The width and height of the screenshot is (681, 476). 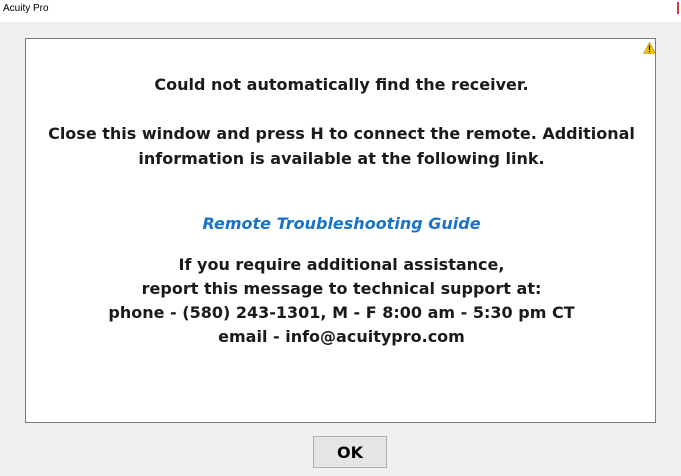 What do you see at coordinates (341, 224) in the screenshot?
I see `troubleshooting-guide-link: Remote Troubleshooting Guide` at bounding box center [341, 224].